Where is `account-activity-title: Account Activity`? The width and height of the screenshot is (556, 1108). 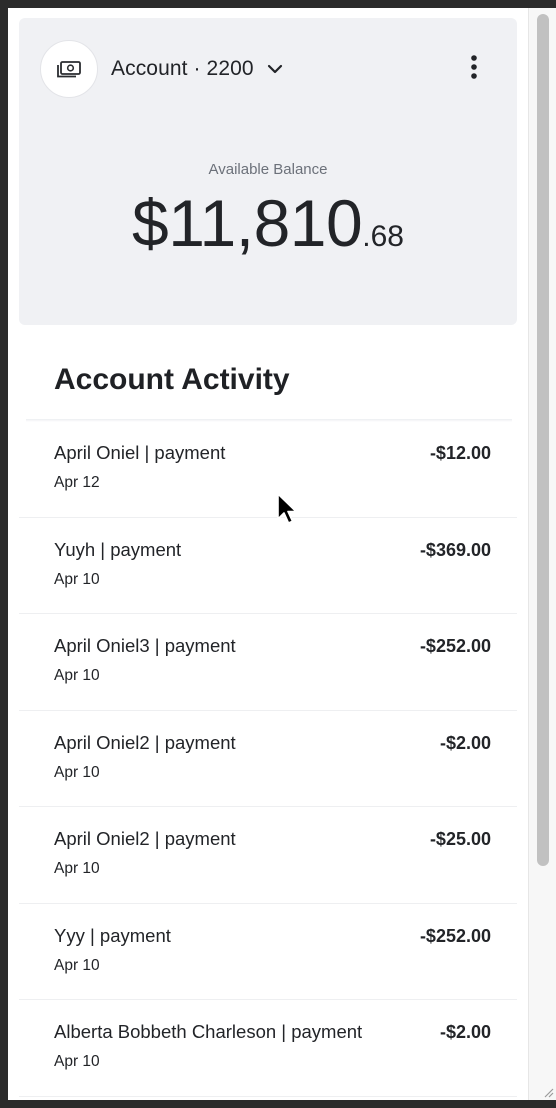
account-activity-title: Account Activity is located at coordinates (172, 379).